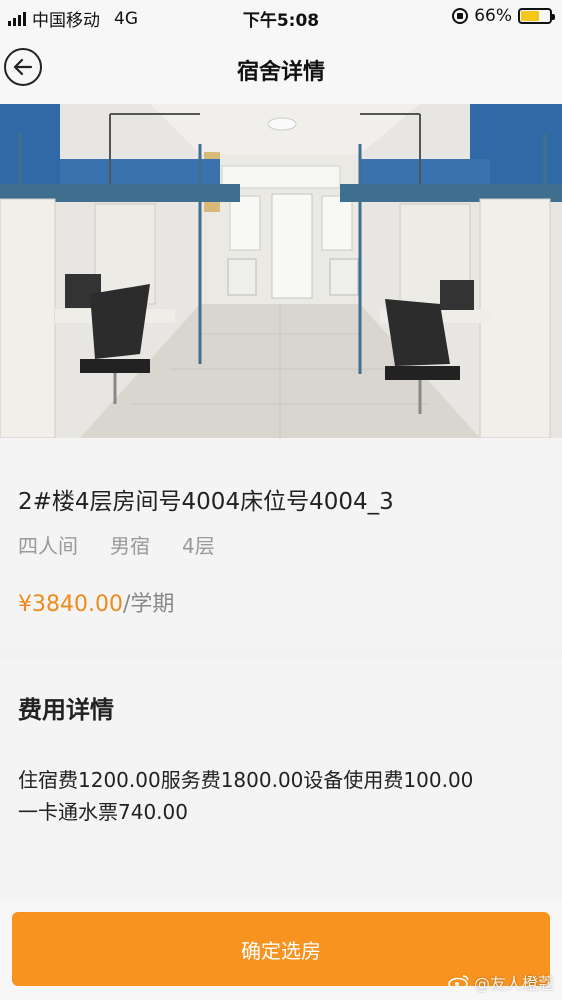 The image size is (562, 1000). What do you see at coordinates (206, 502) in the screenshot?
I see `room-title: 2#楼4层房间号4004床位号4004_3` at bounding box center [206, 502].